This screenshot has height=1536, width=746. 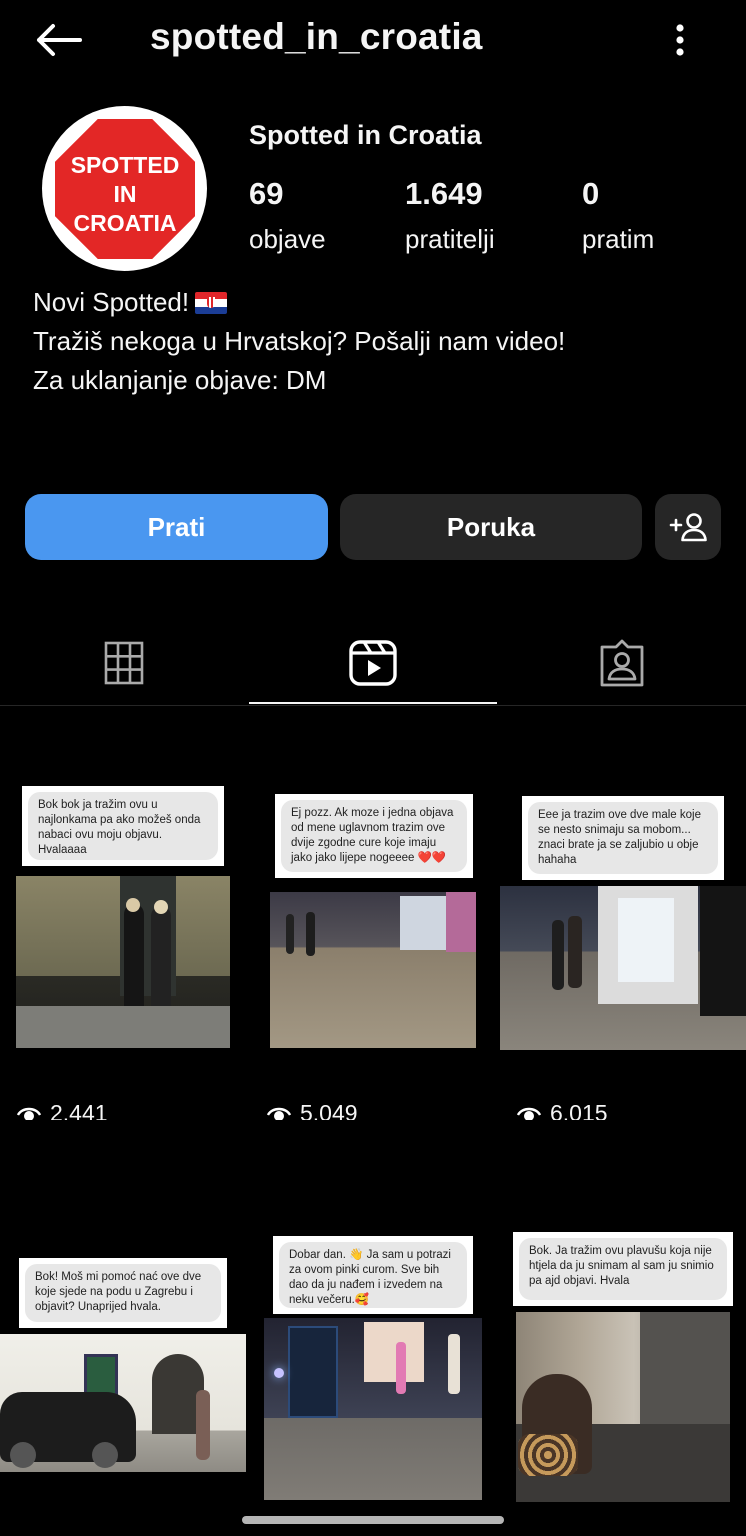 I want to click on bio-line-3: Za uklanjanje objave: DM, so click(x=180, y=380).